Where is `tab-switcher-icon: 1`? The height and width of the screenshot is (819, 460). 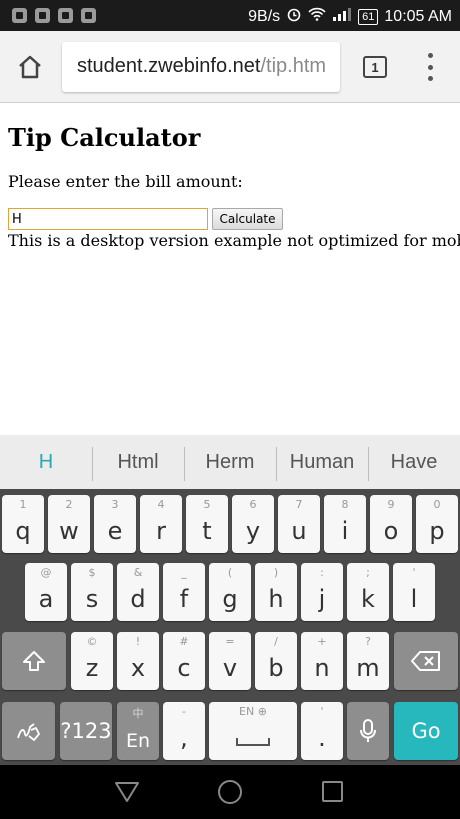 tab-switcher-icon: 1 is located at coordinates (375, 67).